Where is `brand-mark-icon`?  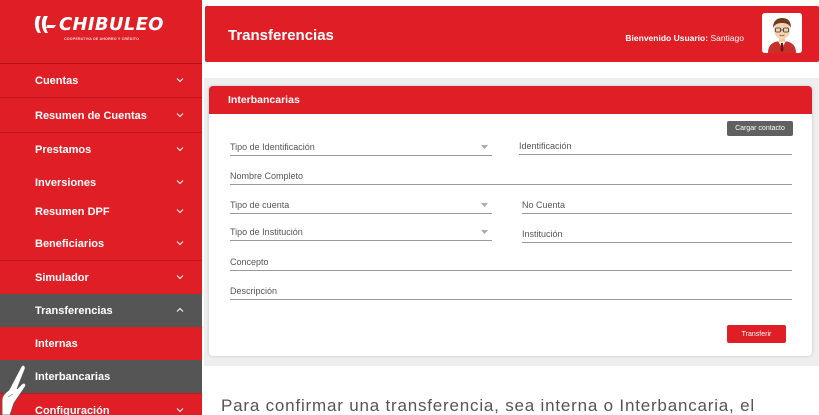
brand-mark-icon is located at coordinates (45, 24).